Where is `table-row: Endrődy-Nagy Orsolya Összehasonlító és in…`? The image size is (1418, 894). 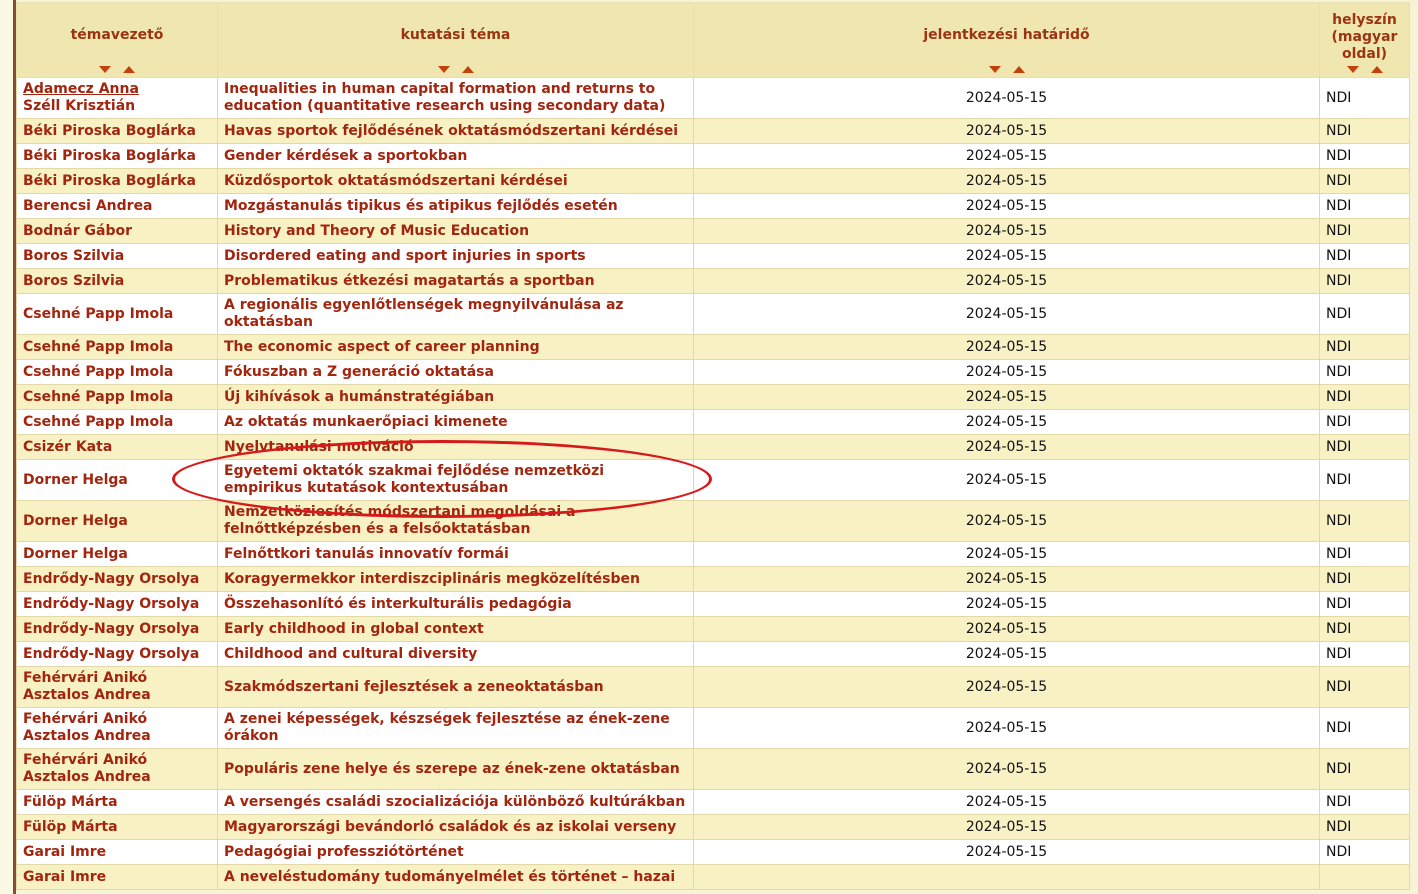
table-row: Endrődy-Nagy Orsolya Összehasonlító és in… is located at coordinates (713, 604).